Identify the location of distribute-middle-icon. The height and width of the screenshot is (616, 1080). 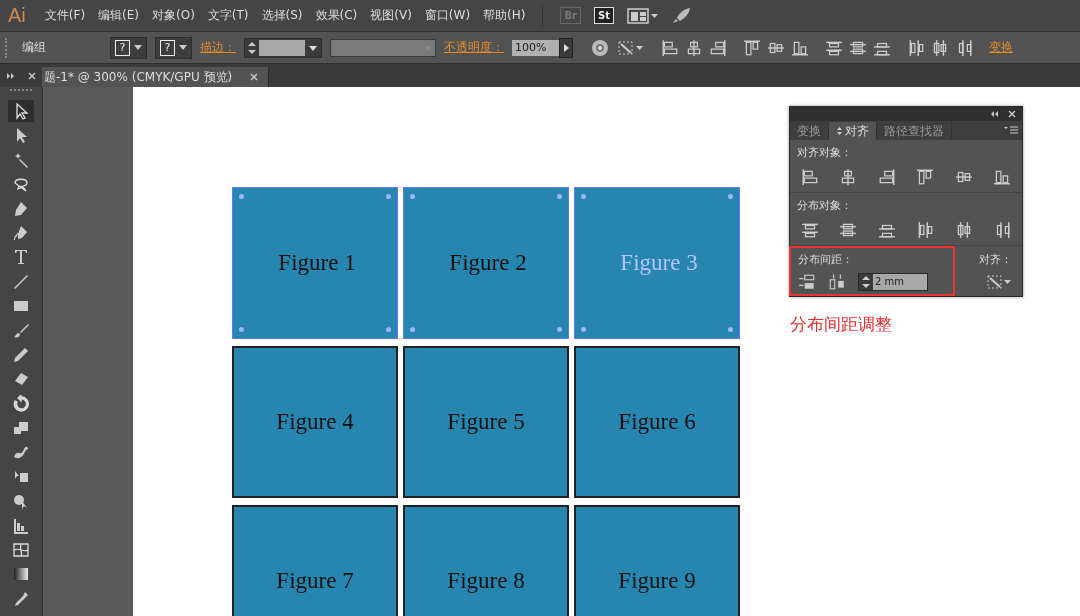
(848, 230).